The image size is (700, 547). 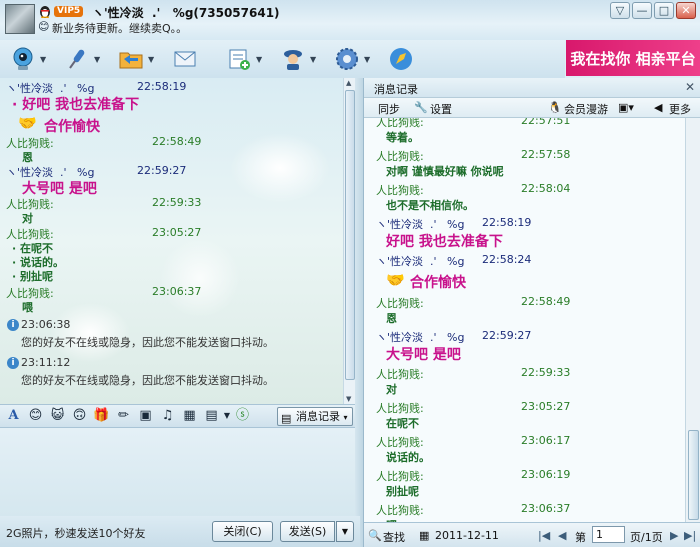 I want to click on search-engine-icon: ⓢ, so click(x=242, y=416).